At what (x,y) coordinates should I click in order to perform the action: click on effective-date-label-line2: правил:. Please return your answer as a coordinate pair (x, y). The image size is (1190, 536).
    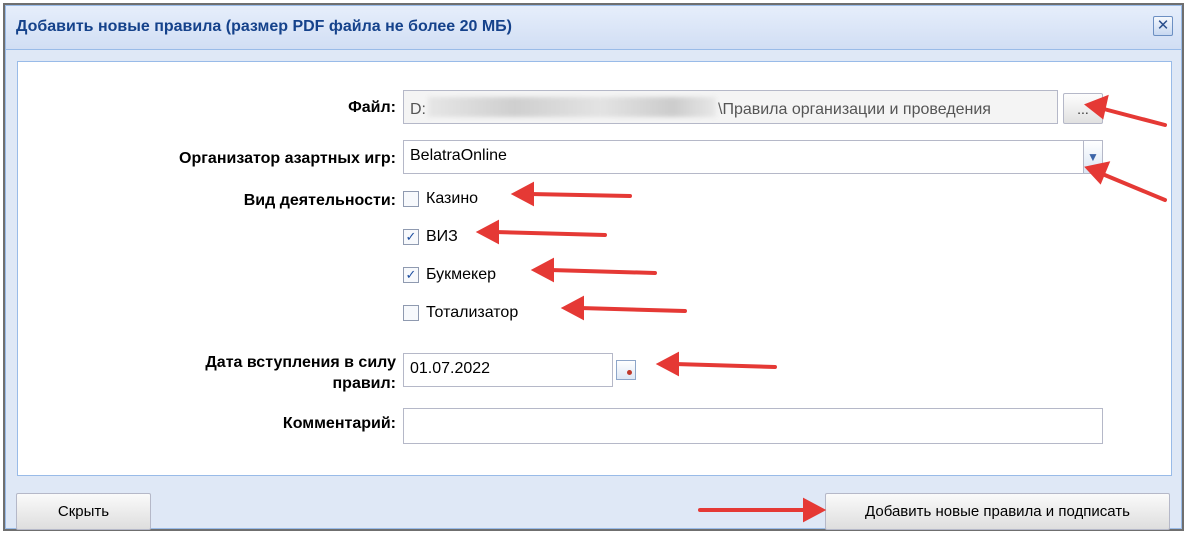
    Looking at the image, I should click on (364, 383).